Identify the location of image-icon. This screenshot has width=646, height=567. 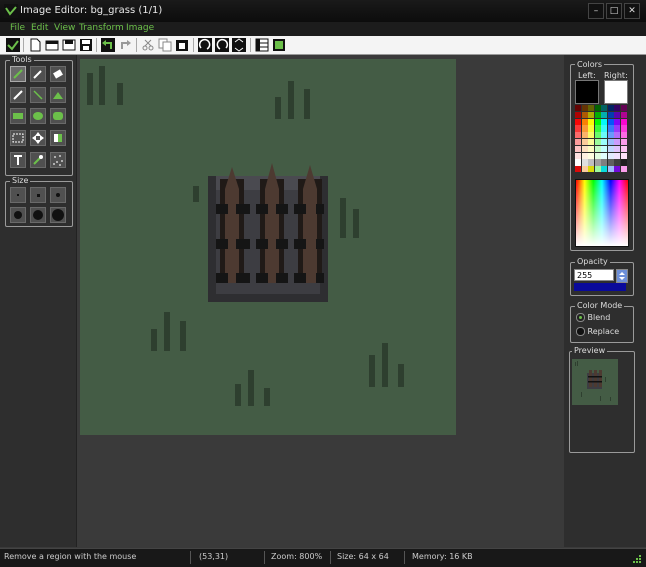
(279, 45).